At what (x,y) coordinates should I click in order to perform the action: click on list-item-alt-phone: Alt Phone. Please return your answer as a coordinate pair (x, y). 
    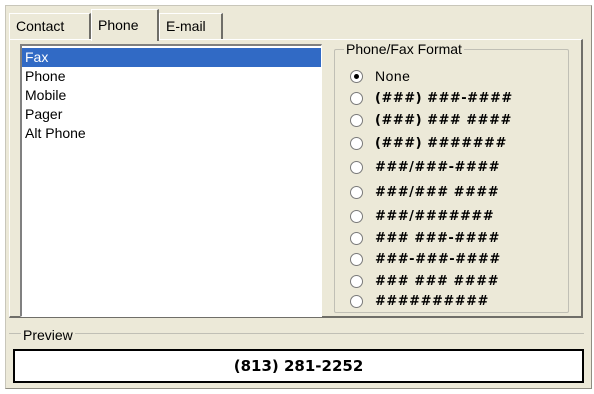
    Looking at the image, I should click on (171, 133).